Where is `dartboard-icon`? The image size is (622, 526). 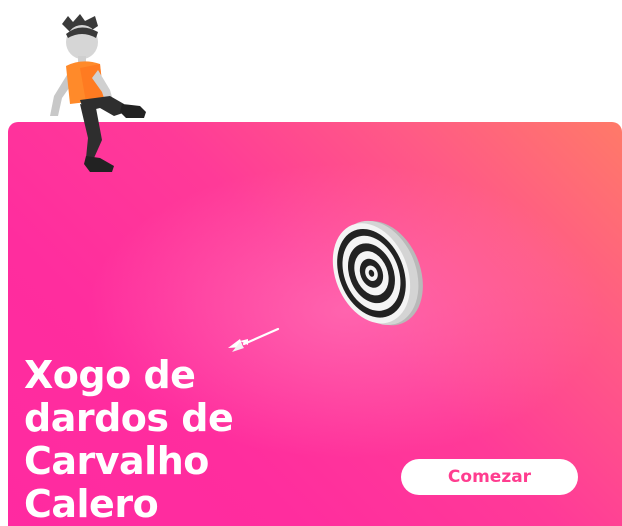
dartboard-icon is located at coordinates (377, 273).